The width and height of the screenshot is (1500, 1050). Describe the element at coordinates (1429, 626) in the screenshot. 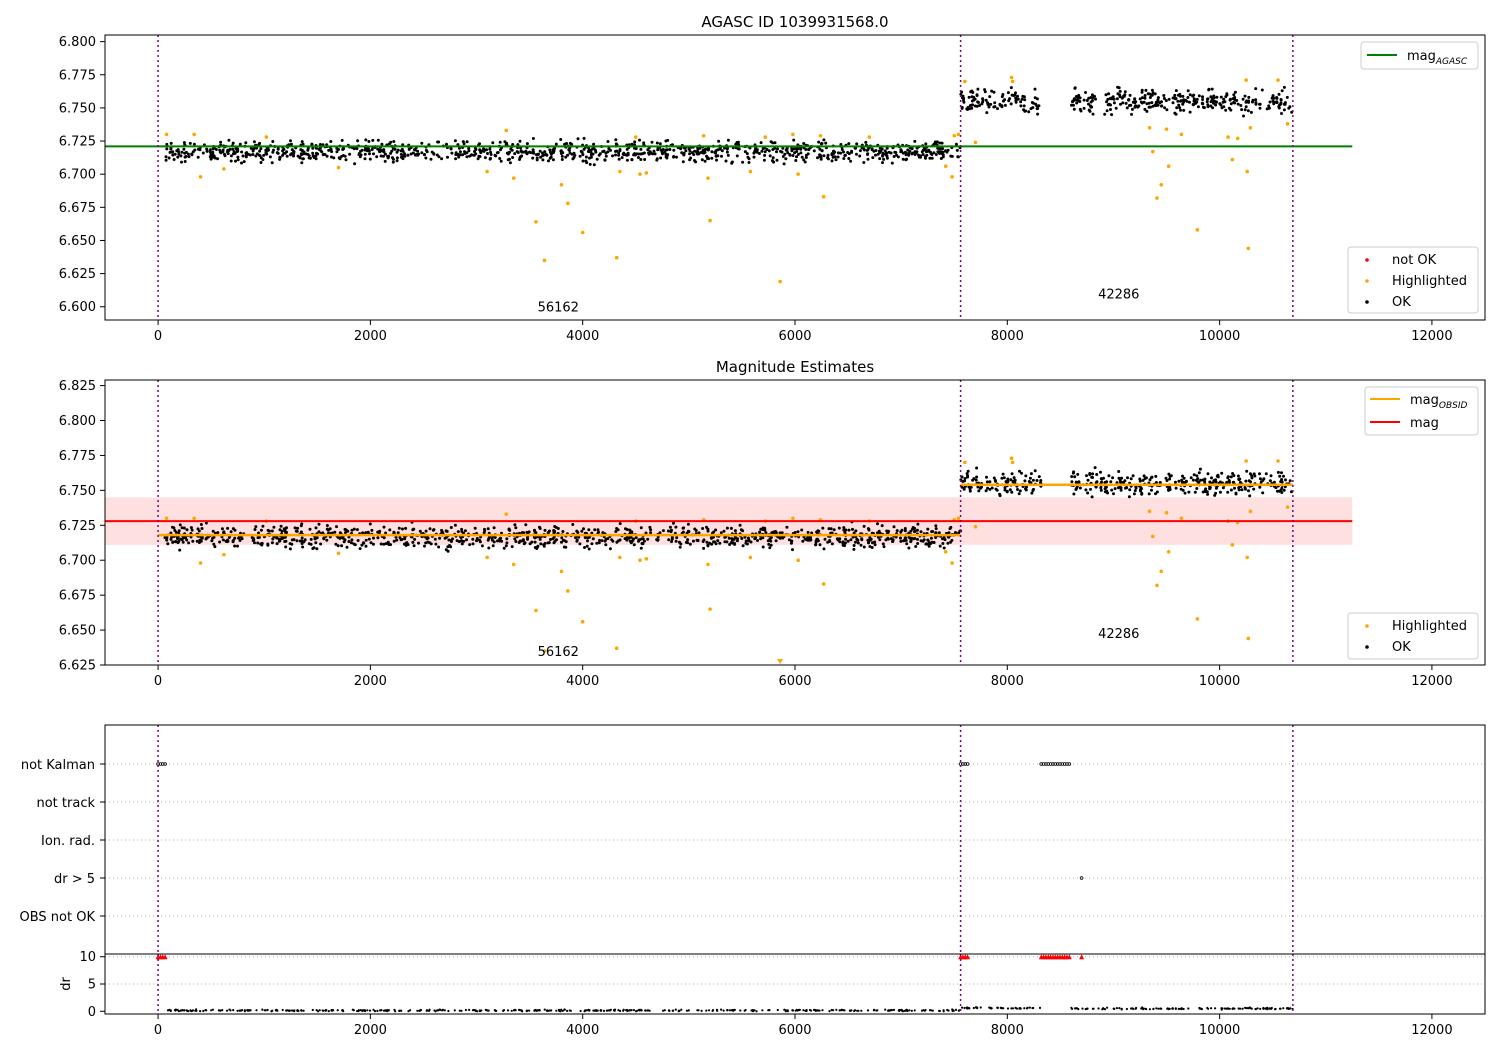

I see `estimates-legend-highlighted: Highlighted` at that location.